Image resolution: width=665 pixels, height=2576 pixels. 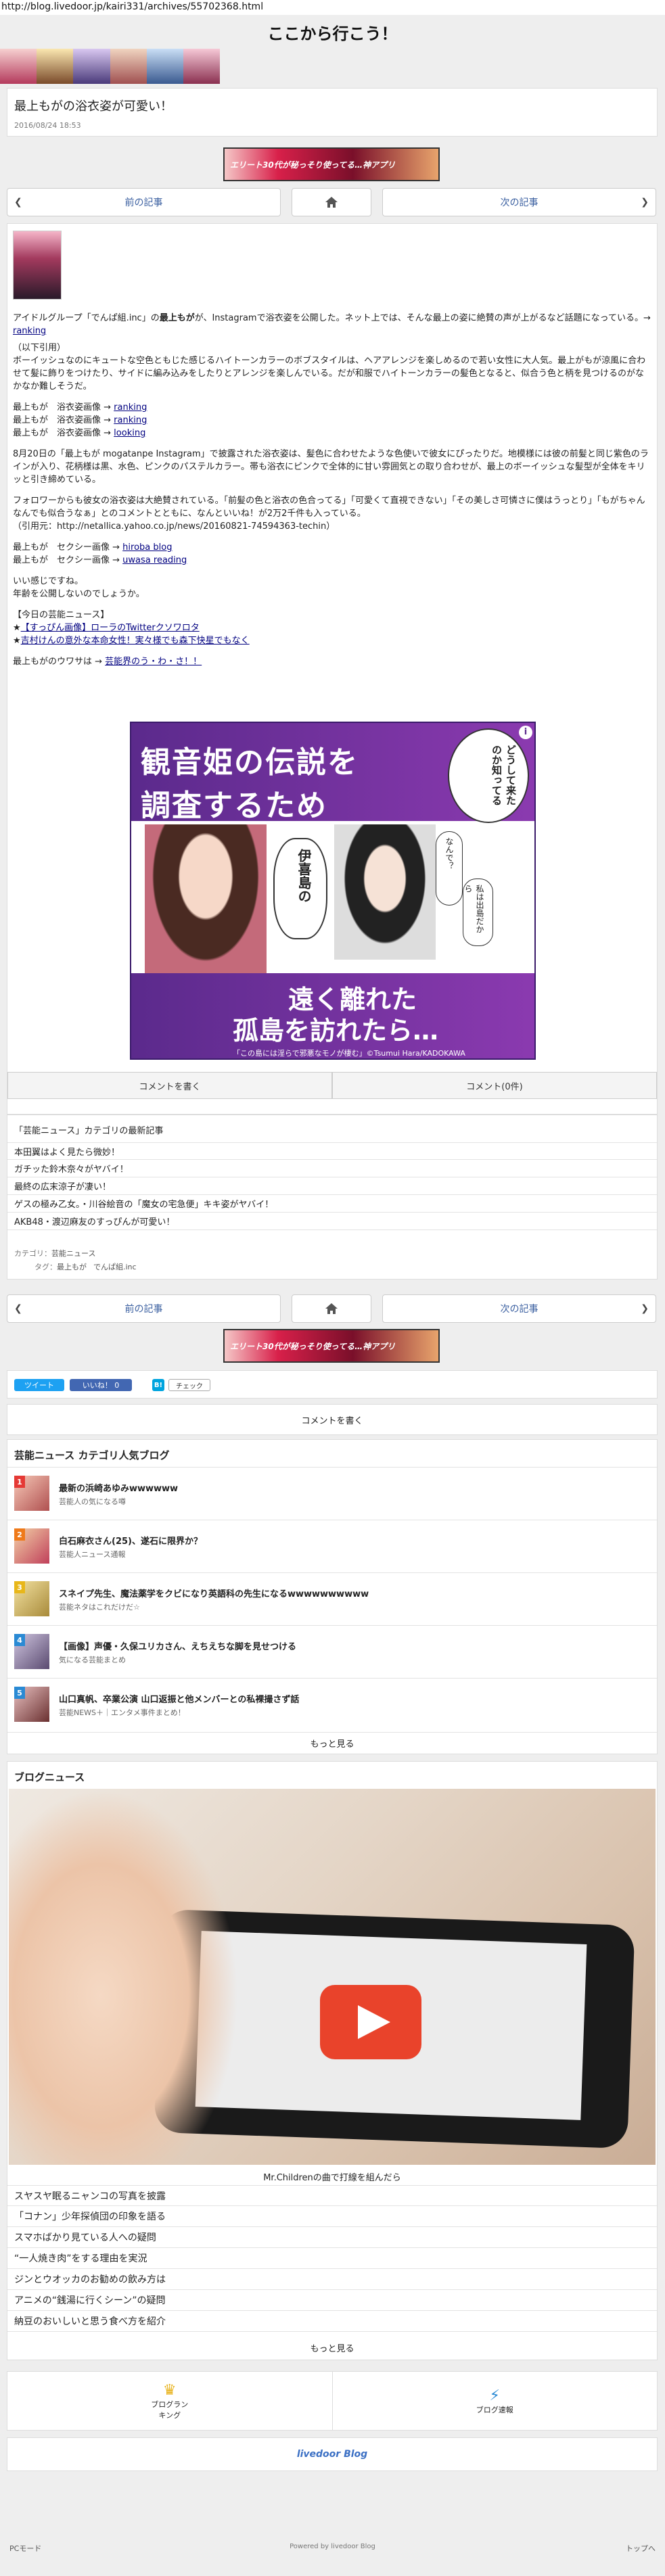 I want to click on blog-news-hero-image, so click(x=332, y=1977).